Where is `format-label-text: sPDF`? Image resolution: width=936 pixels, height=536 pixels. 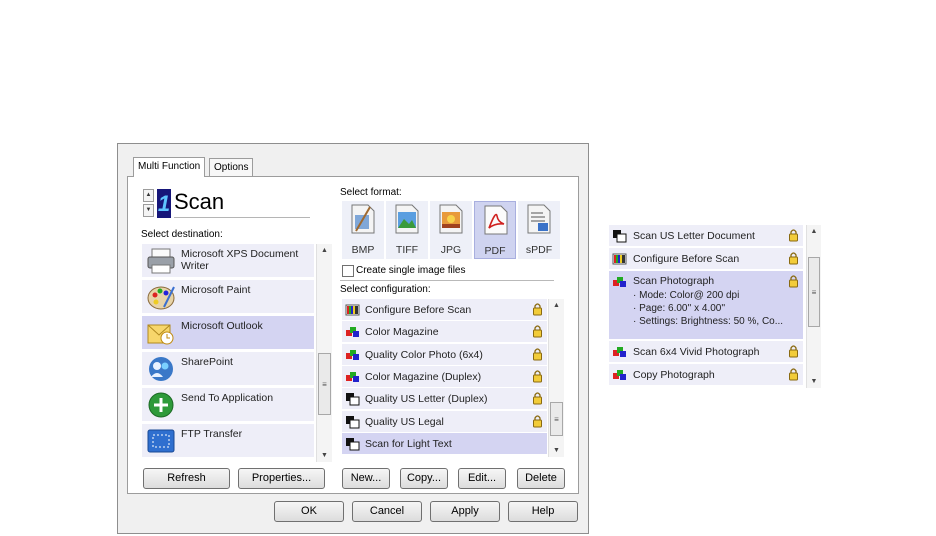
format-label-text: sPDF is located at coordinates (539, 250).